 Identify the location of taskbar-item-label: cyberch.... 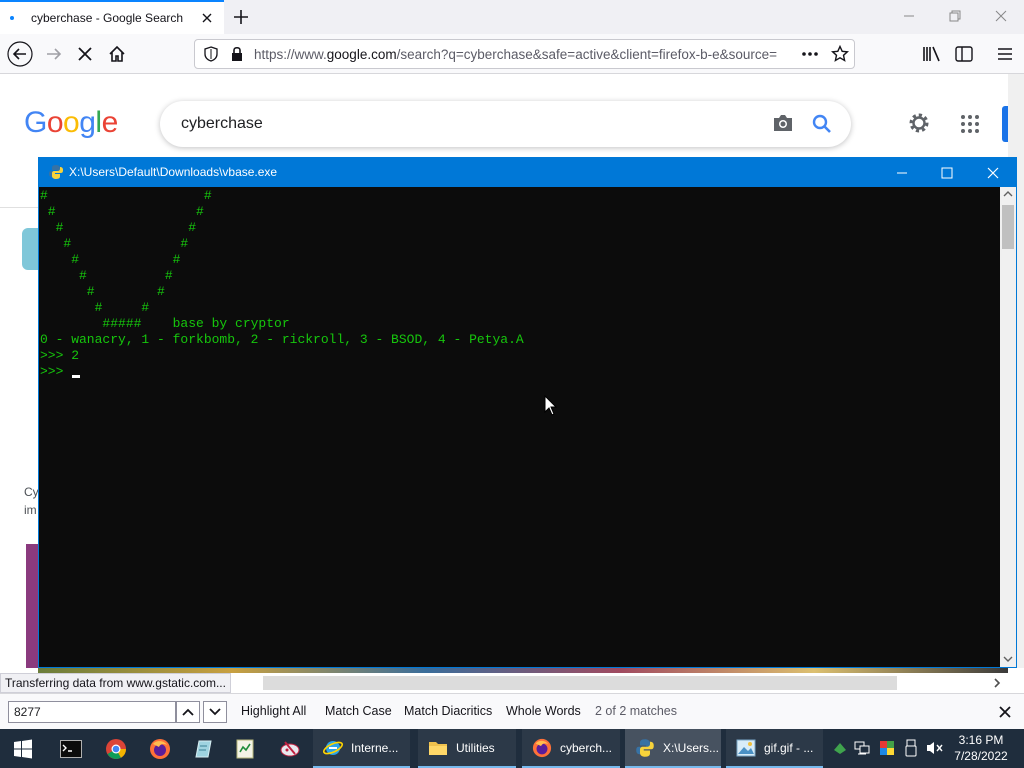
(586, 747).